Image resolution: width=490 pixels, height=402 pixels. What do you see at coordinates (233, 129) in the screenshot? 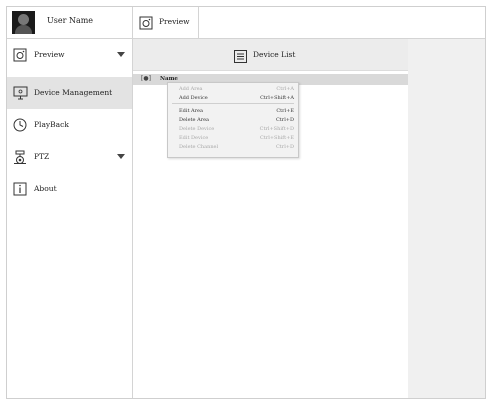
I see `menu-item-delete-device: Delete Device Ctrl+Shift+D` at bounding box center [233, 129].